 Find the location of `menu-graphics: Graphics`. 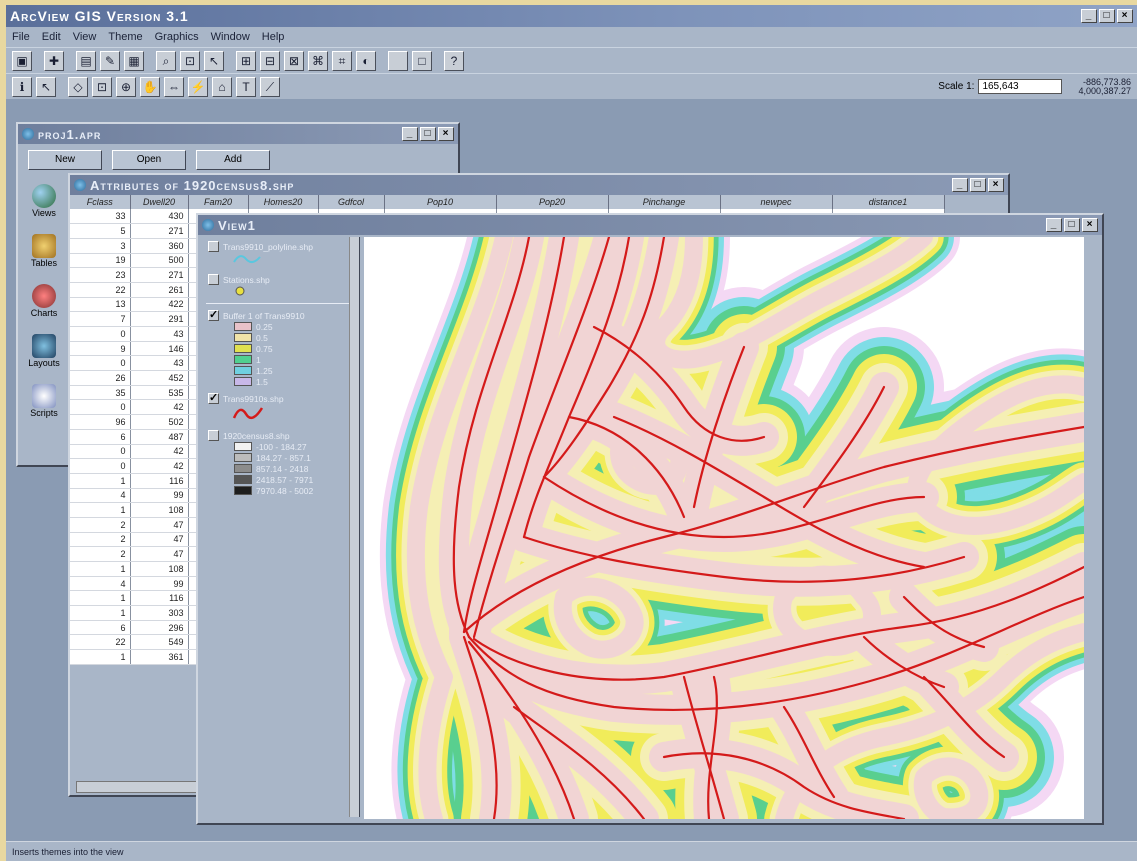

menu-graphics: Graphics is located at coordinates (177, 37).